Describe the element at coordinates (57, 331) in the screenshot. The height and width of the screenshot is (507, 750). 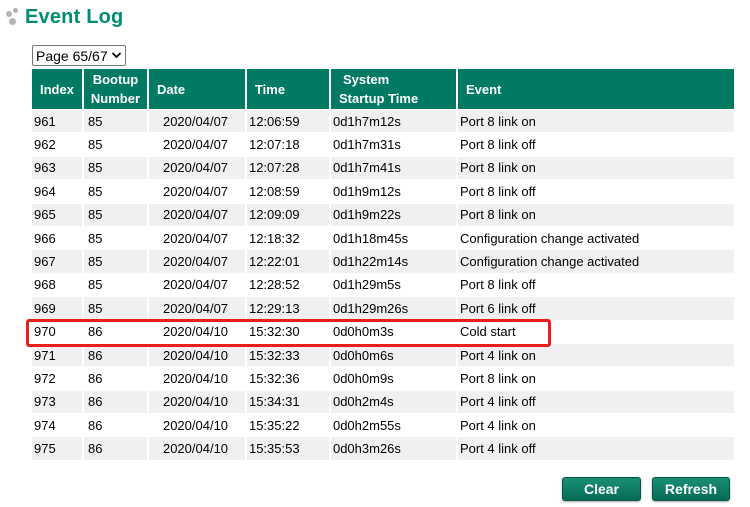
I see `cell-index: 970` at that location.